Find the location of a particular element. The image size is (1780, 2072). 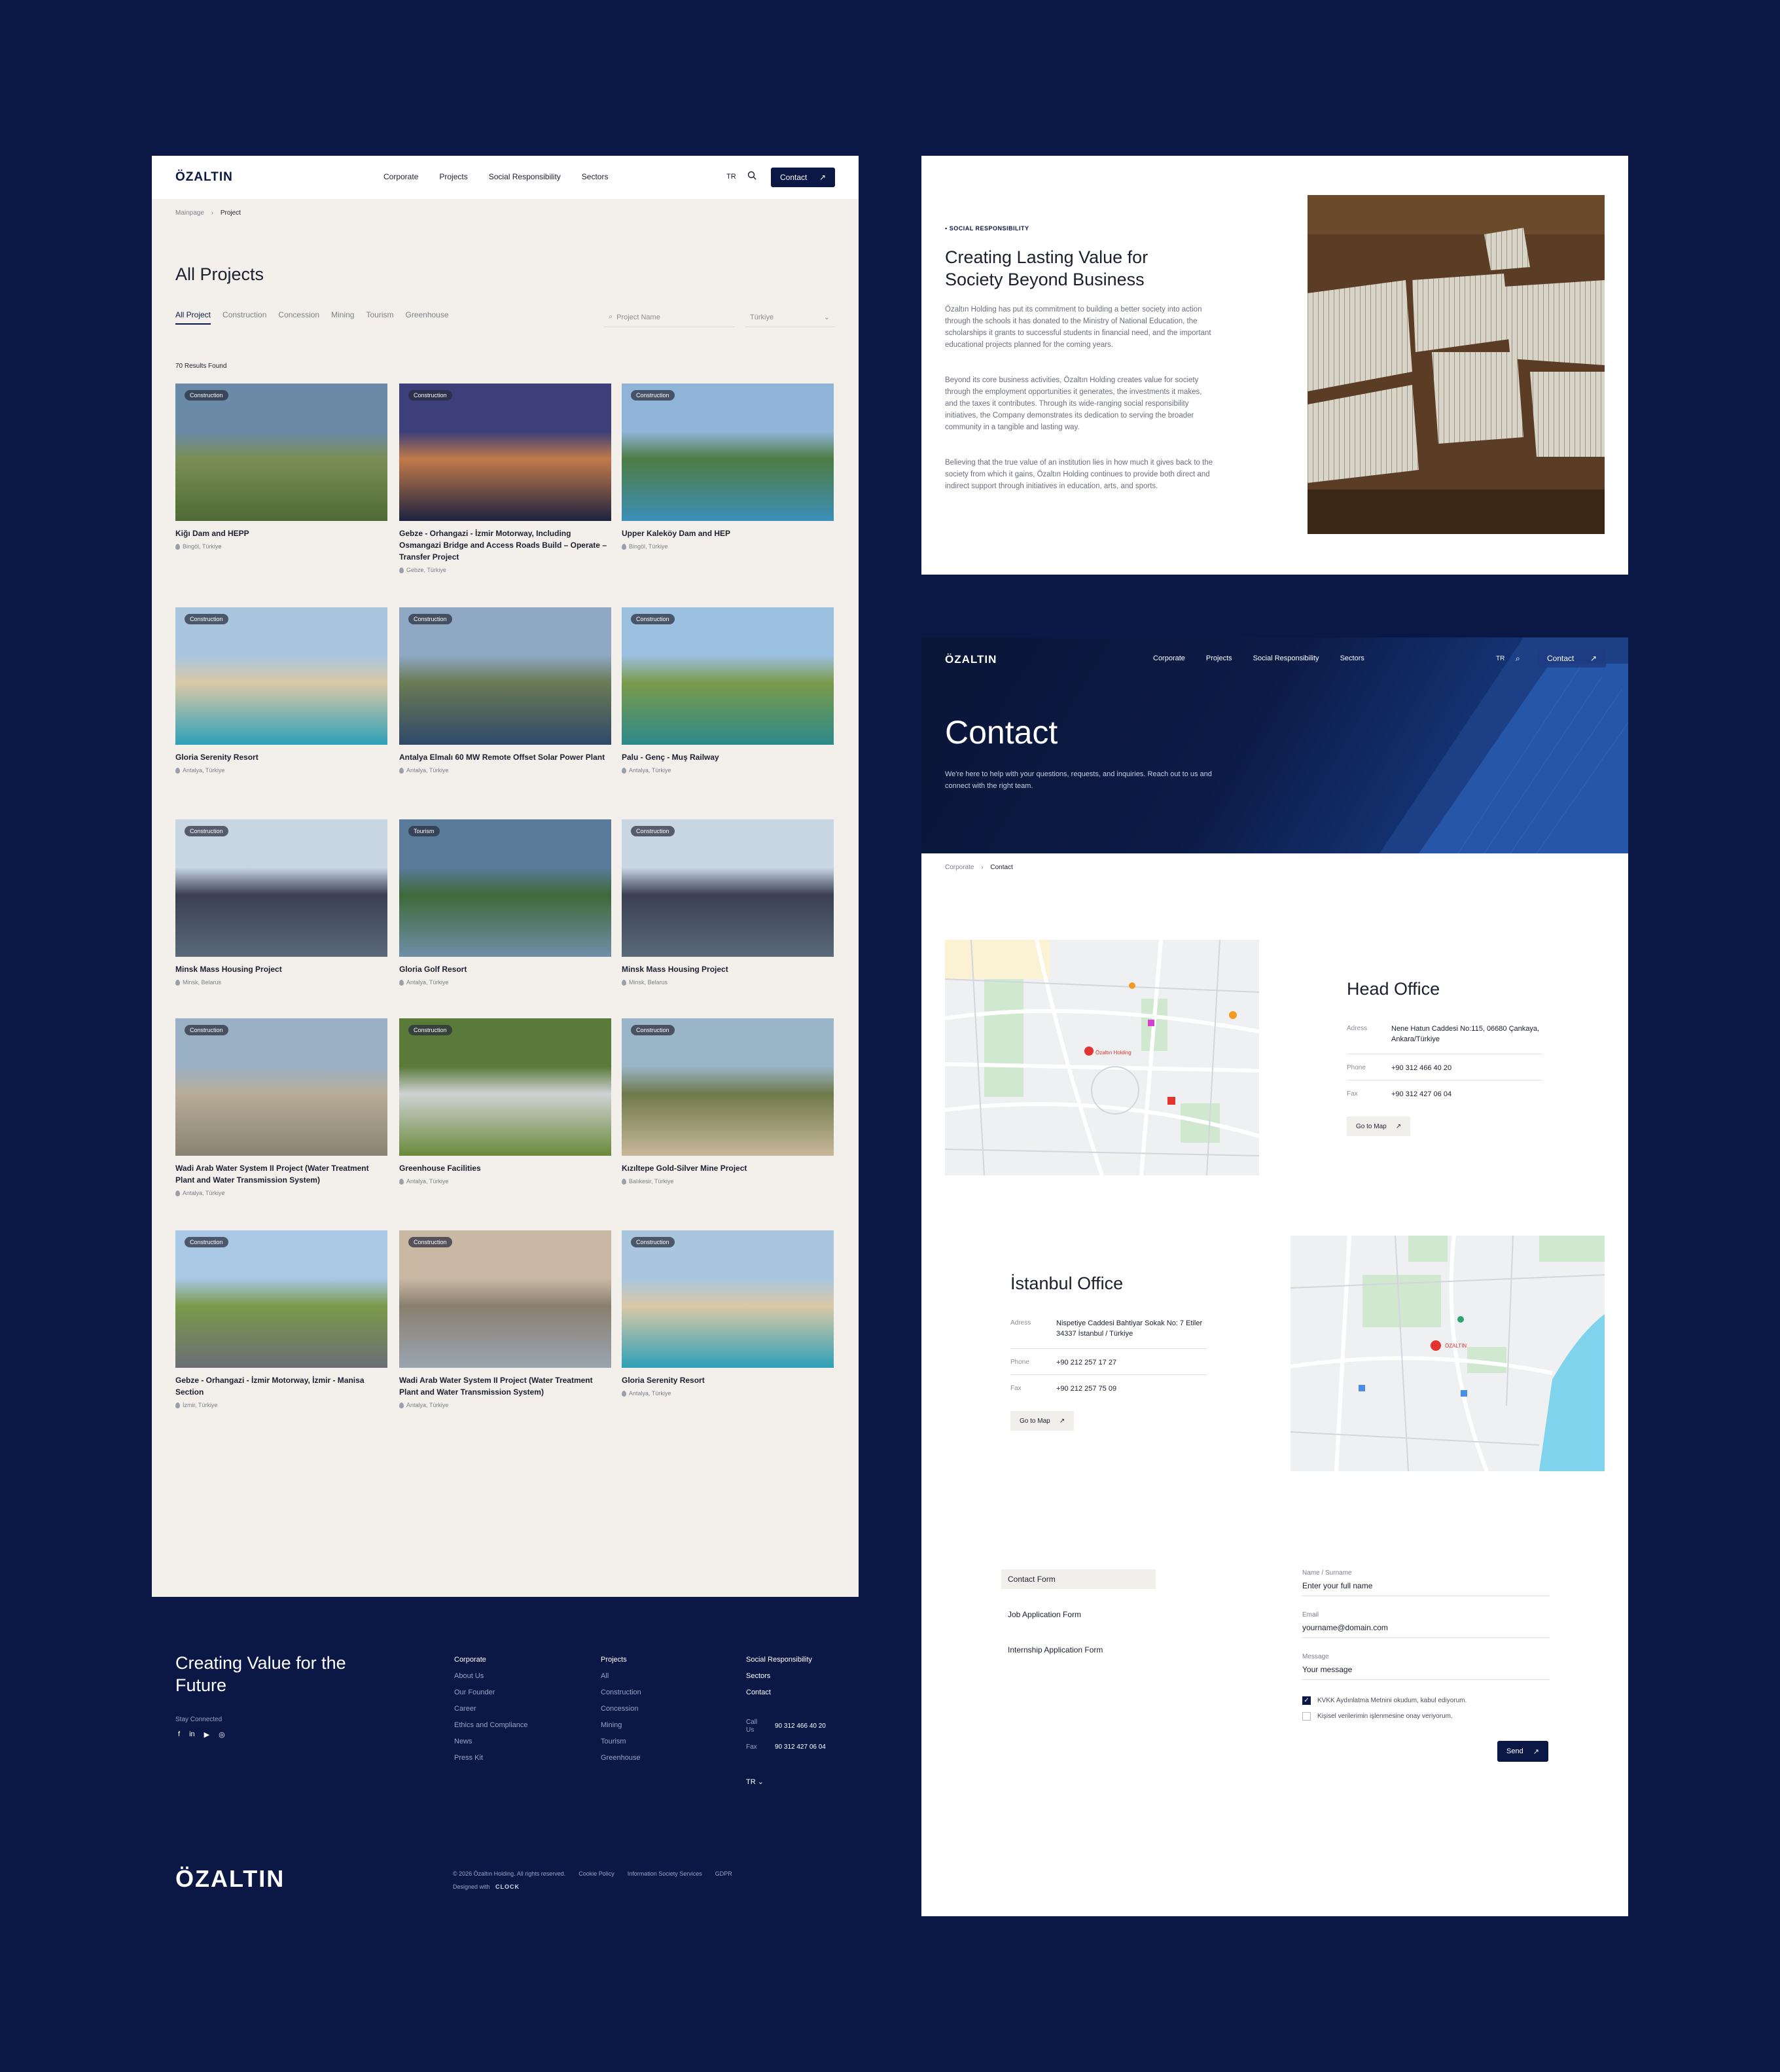

footer-link: Ethics and Compliance is located at coordinates (491, 1725).